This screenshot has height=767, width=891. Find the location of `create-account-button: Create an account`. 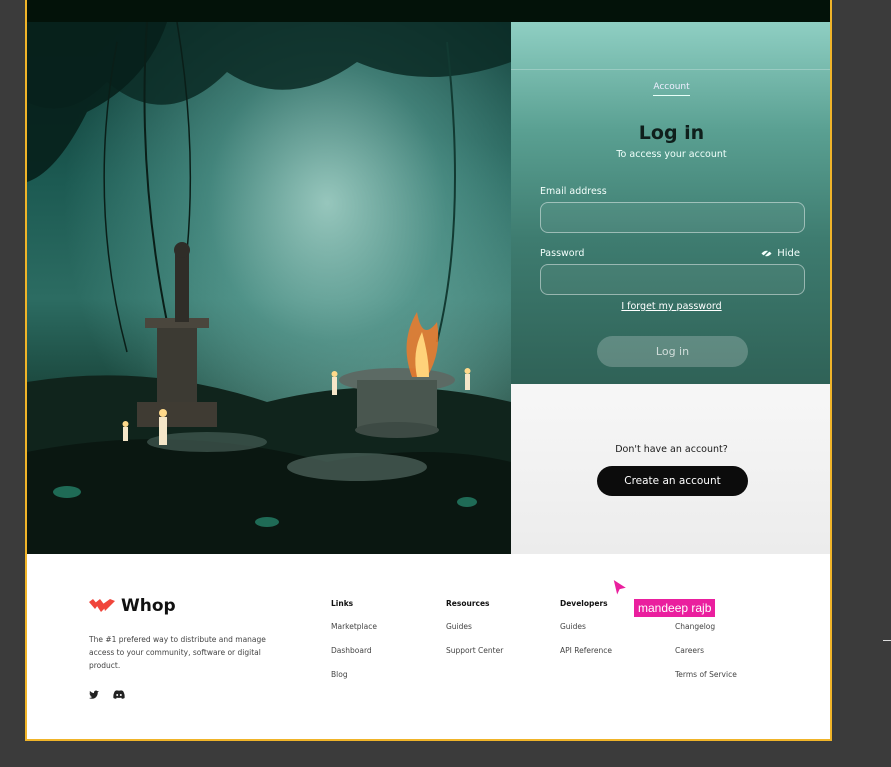

create-account-button: Create an account is located at coordinates (672, 481).